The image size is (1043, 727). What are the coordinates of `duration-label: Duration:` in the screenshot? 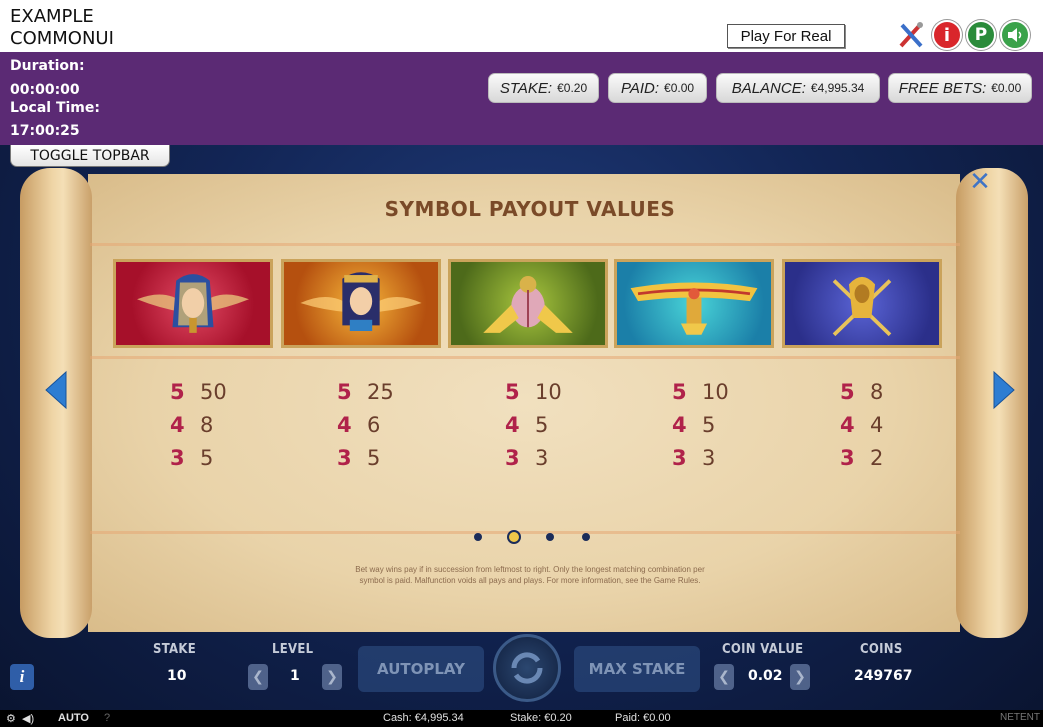 It's located at (47, 66).